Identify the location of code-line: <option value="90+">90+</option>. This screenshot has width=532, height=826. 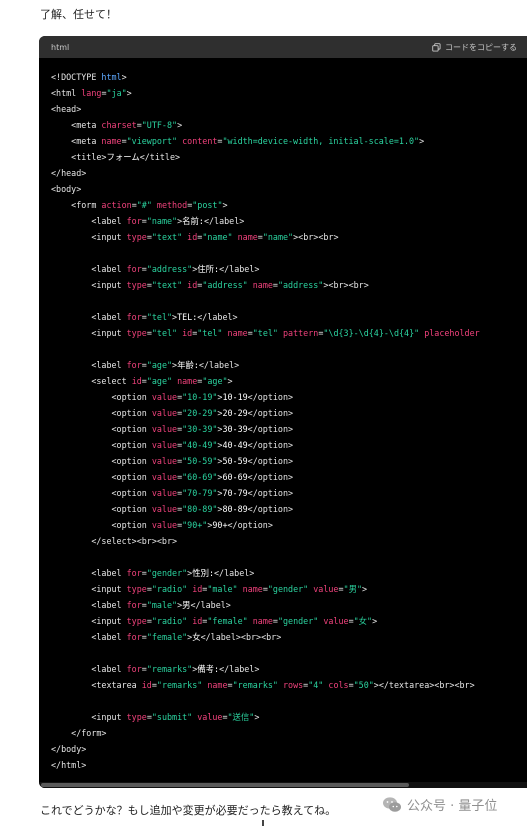
(289, 525).